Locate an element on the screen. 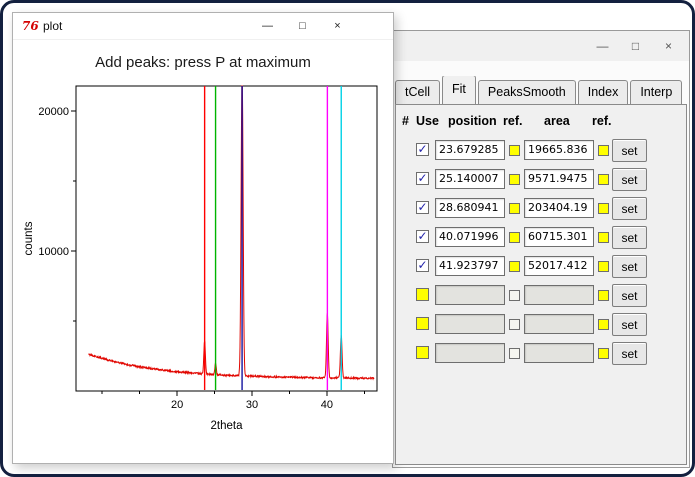 The image size is (695, 477). table-row: ✓ 23.679285 19665.836 set is located at coordinates (541, 150).